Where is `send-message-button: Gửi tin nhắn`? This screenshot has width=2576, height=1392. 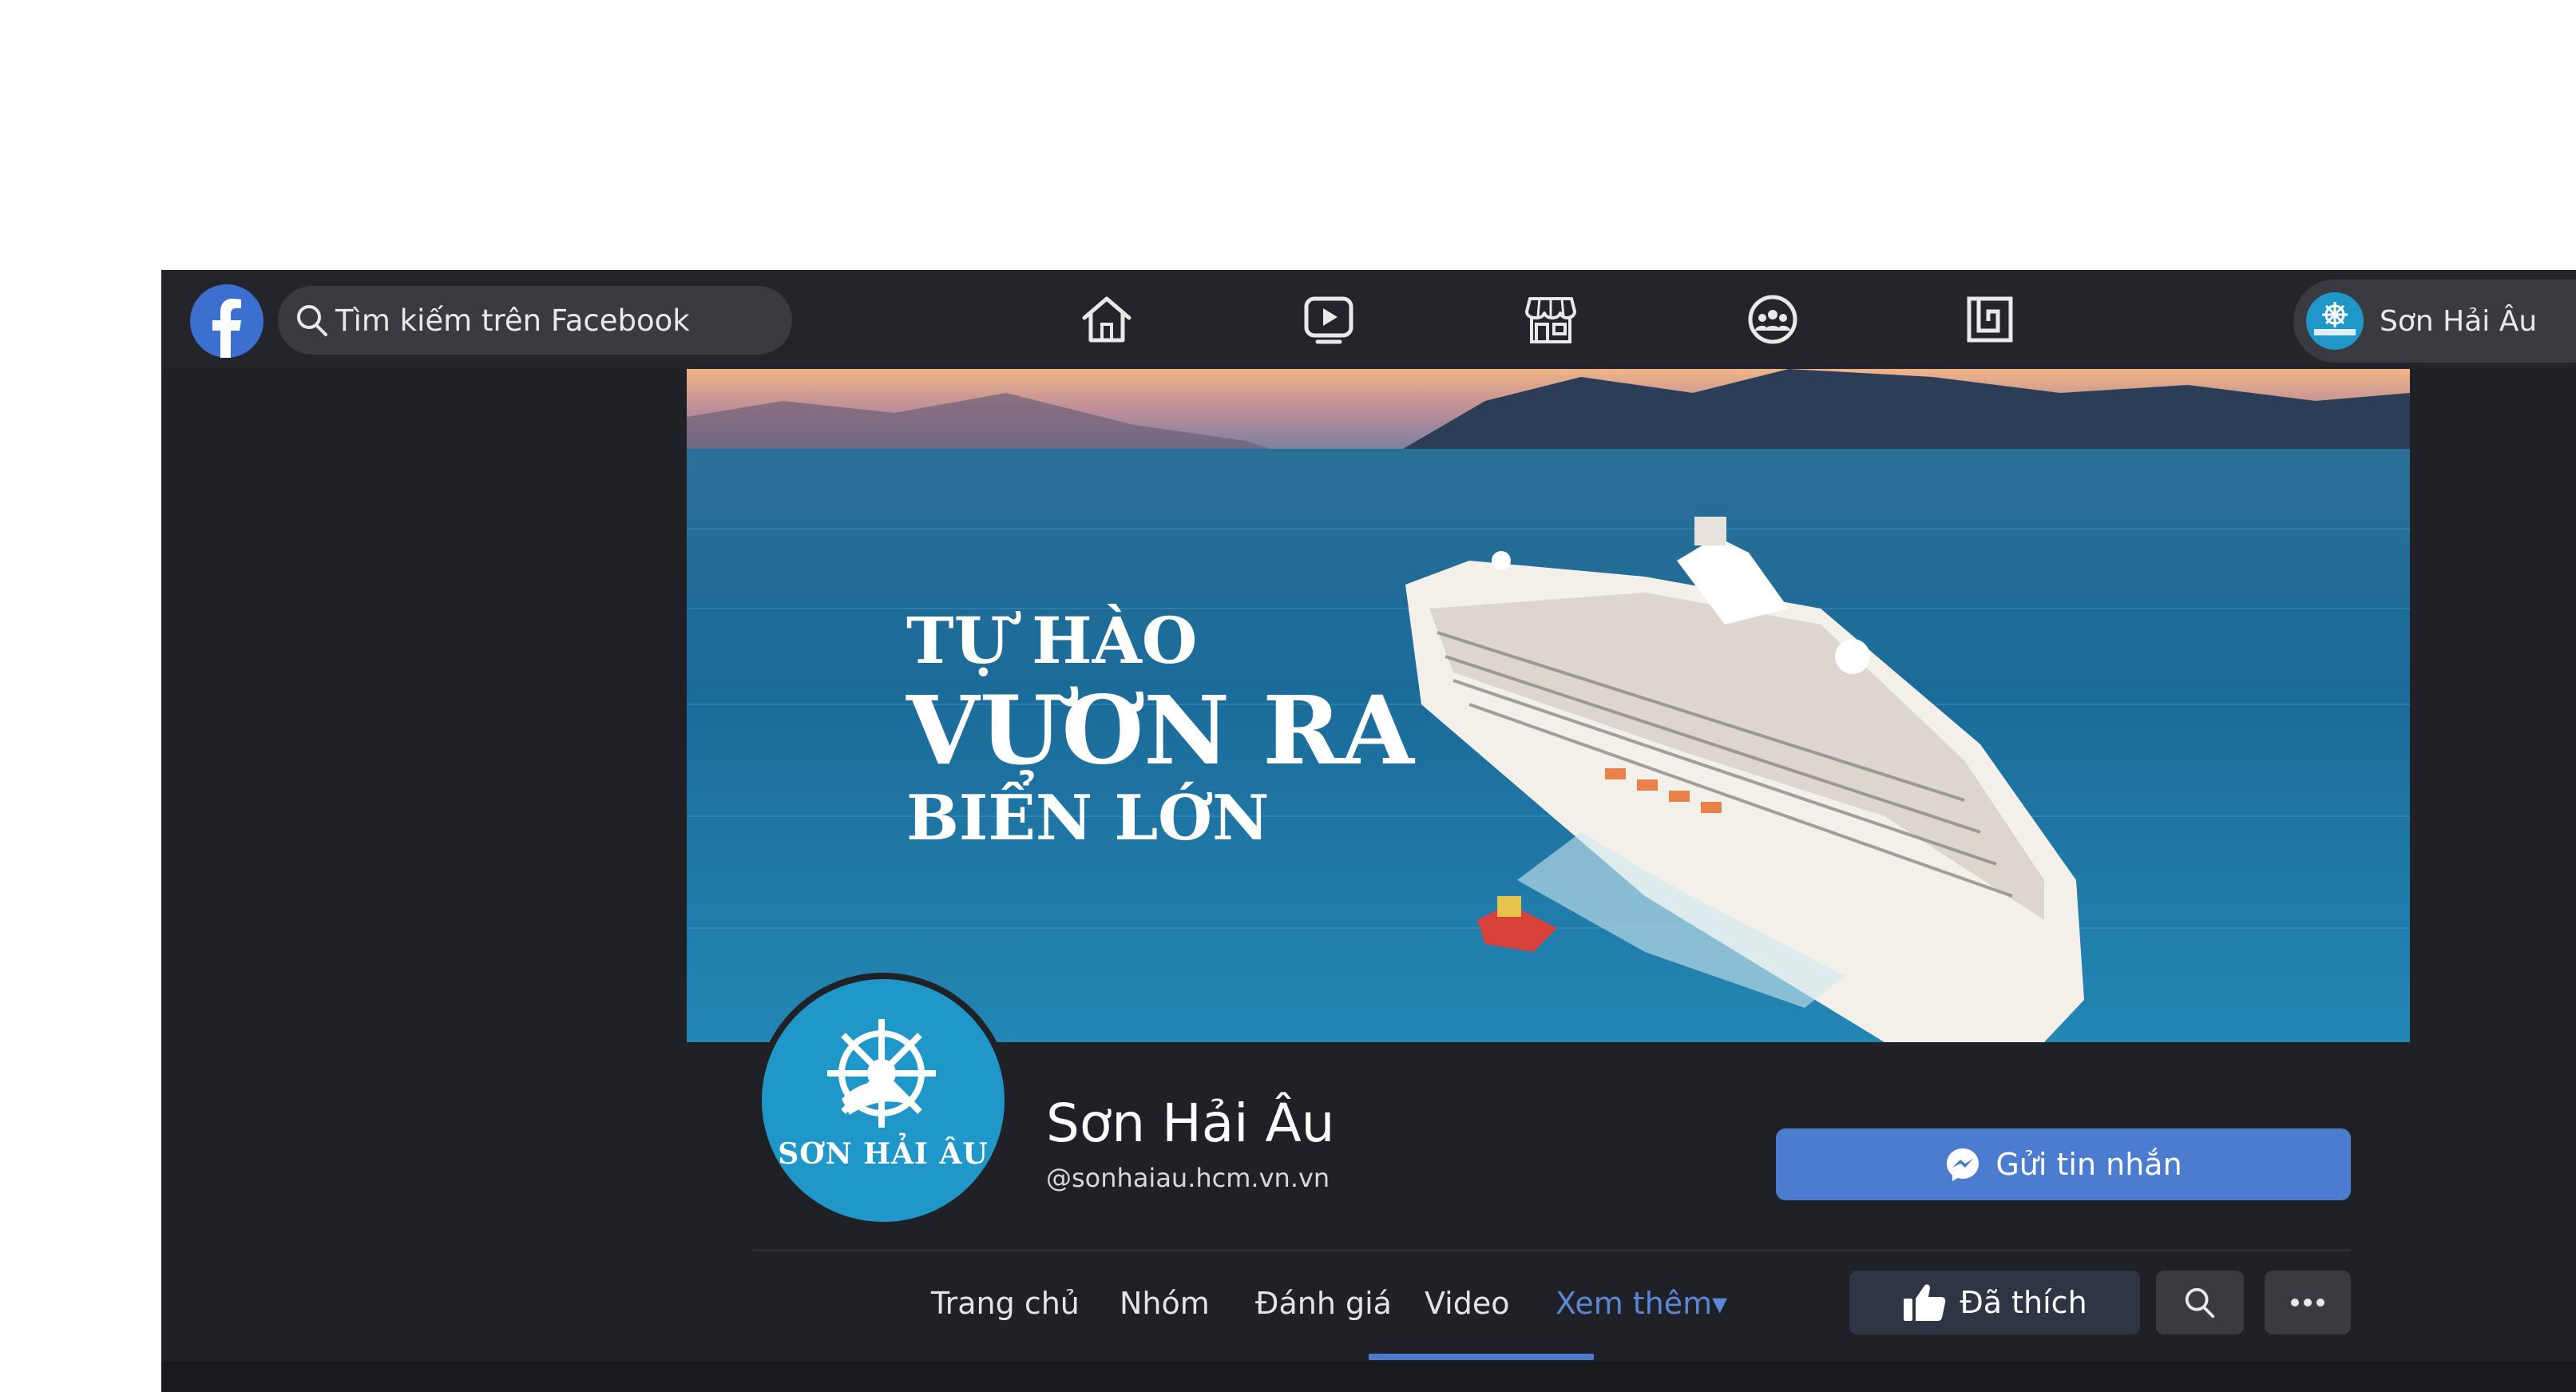
send-message-button: Gửi tin nhắn is located at coordinates (2063, 1164).